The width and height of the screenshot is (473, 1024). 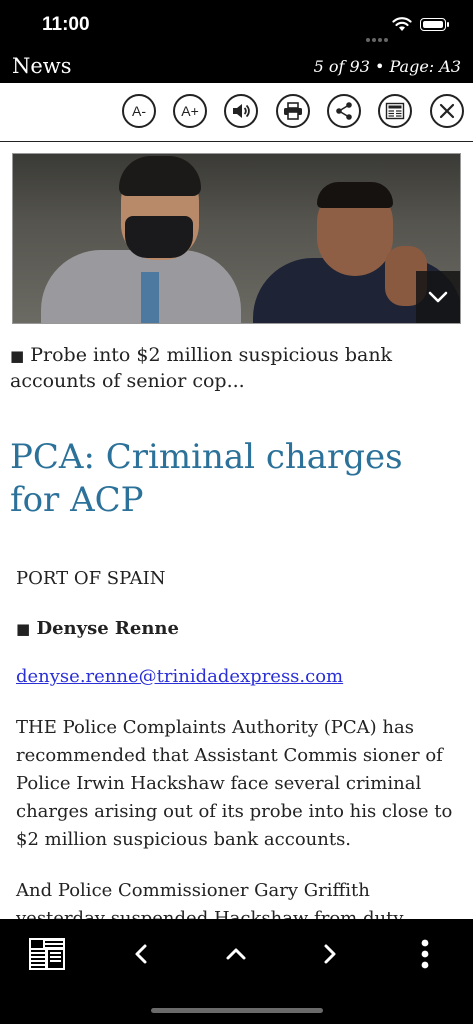 I want to click on previous-article-button, so click(x=141, y=954).